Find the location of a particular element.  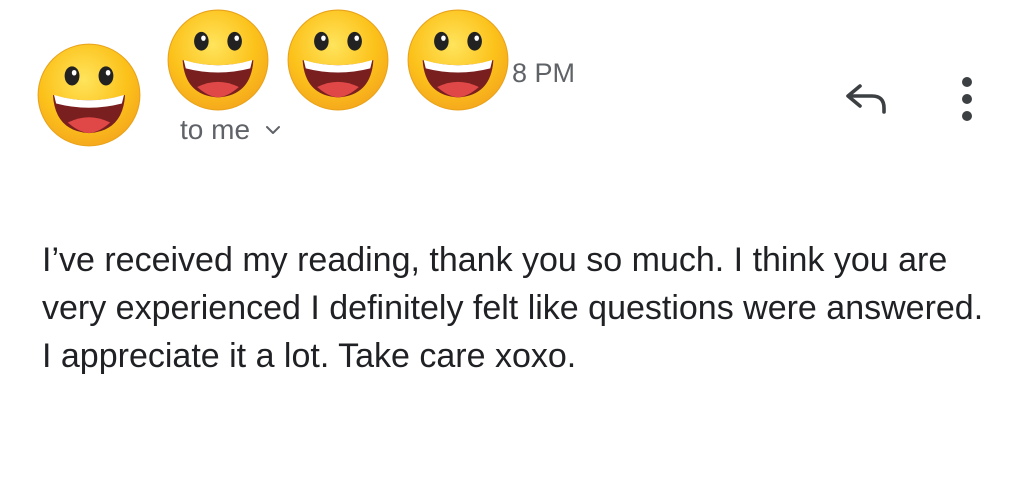

chevron-down-icon is located at coordinates (273, 130).